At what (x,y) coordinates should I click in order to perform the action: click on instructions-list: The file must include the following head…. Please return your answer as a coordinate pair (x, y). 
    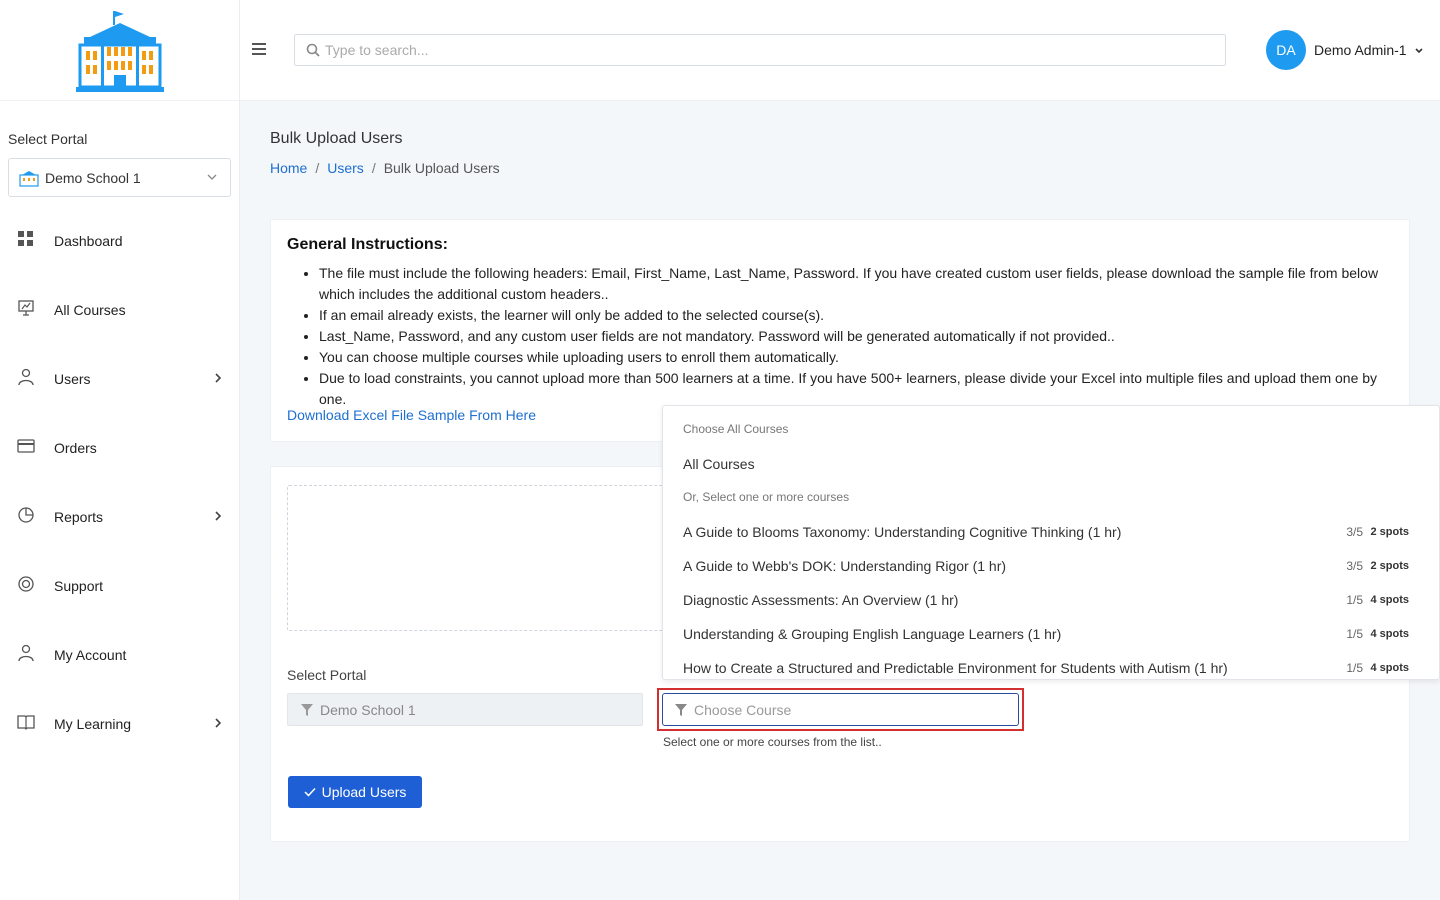
    Looking at the image, I should click on (859, 336).